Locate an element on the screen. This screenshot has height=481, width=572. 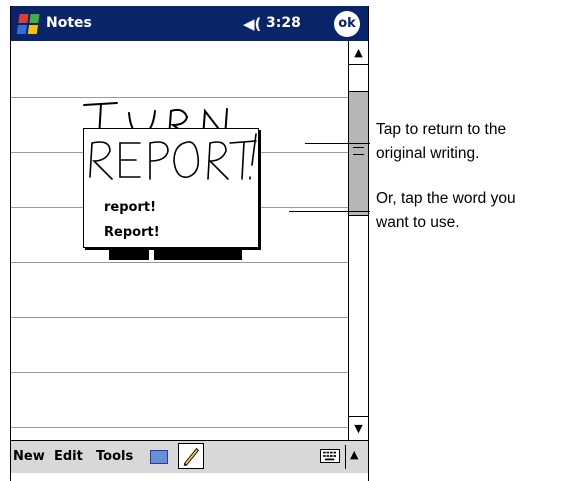
pen-icon is located at coordinates (191, 456).